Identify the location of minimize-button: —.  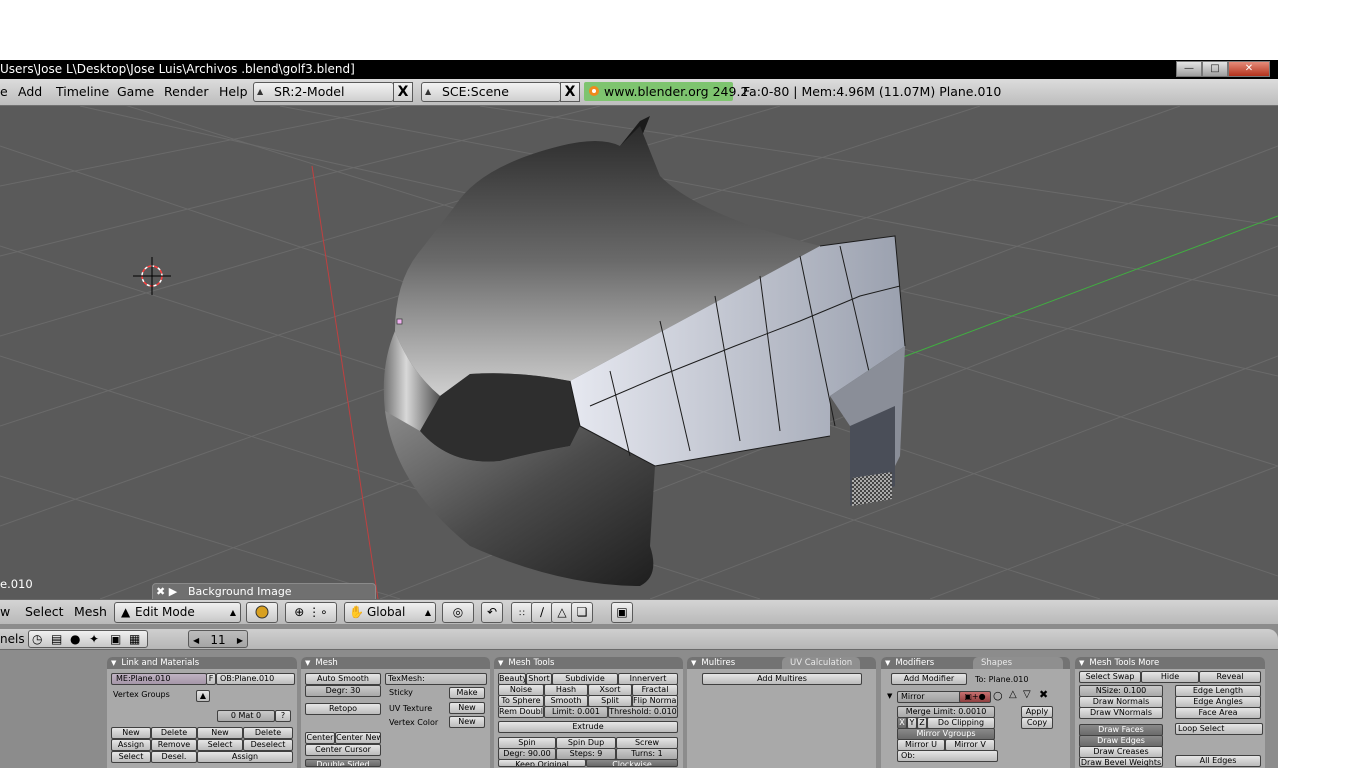
(1189, 69).